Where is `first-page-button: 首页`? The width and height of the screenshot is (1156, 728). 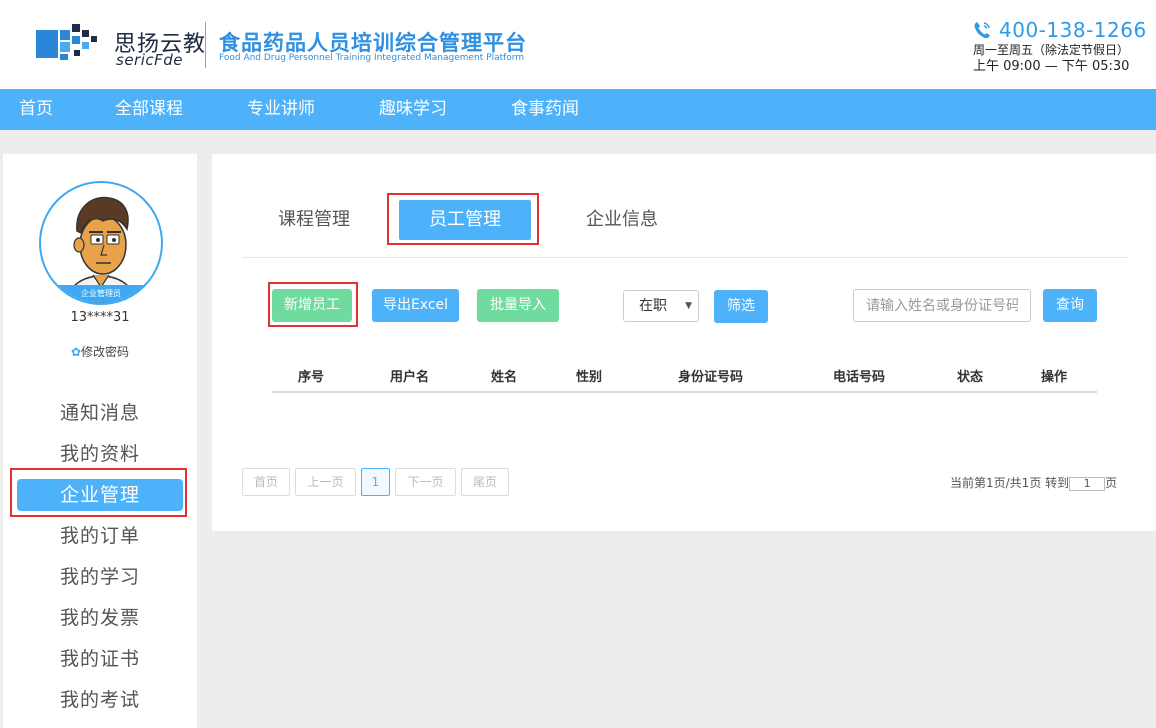 first-page-button: 首页 is located at coordinates (266, 482).